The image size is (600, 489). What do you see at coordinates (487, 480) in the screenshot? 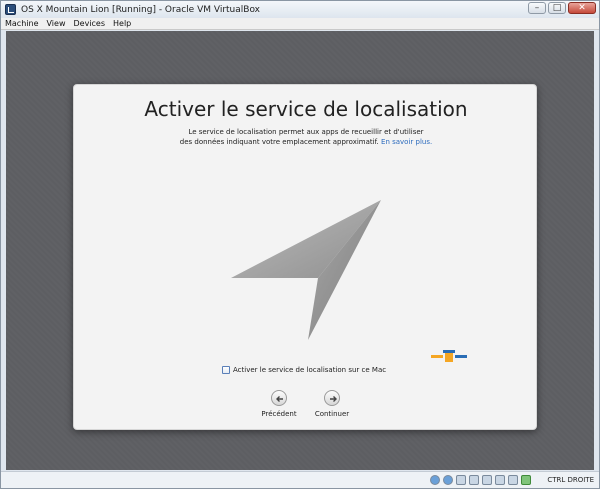
I see `network-icon` at bounding box center [487, 480].